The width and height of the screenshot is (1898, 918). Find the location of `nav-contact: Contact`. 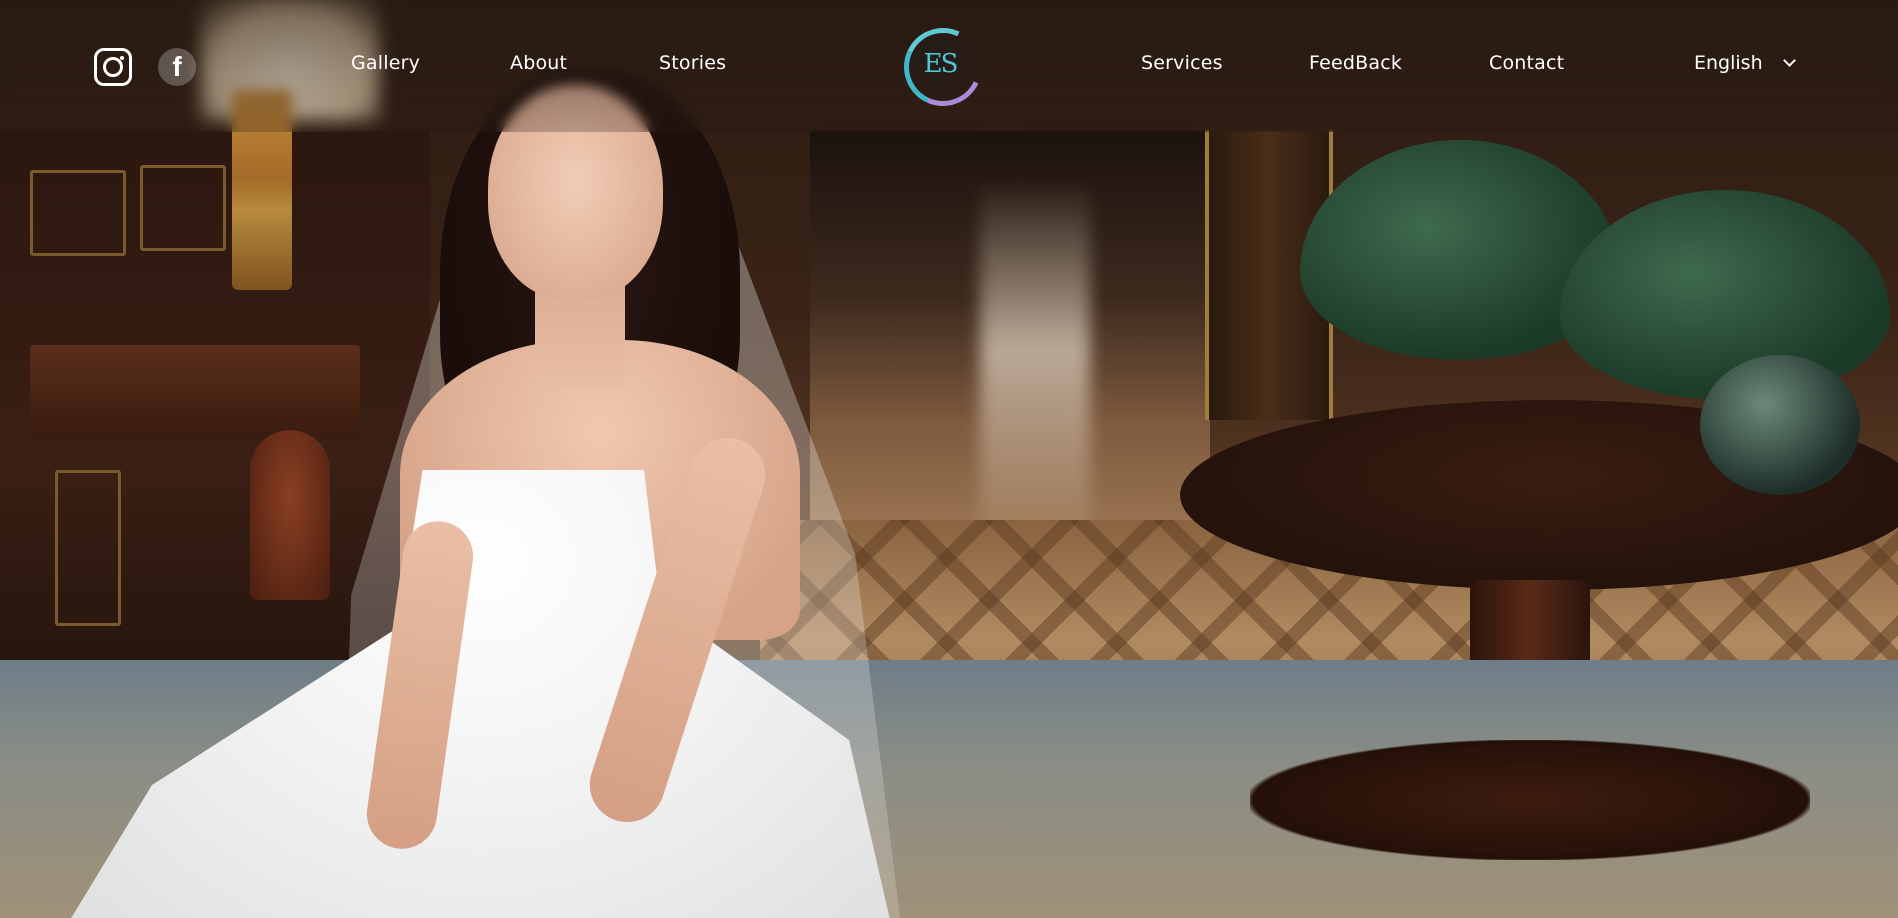

nav-contact: Contact is located at coordinates (1526, 63).